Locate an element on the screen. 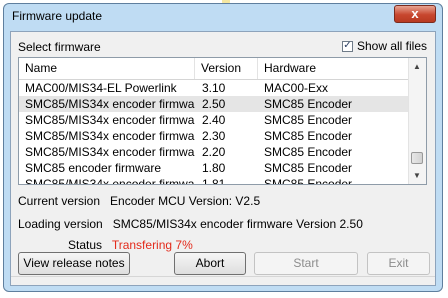 The width and height of the screenshot is (448, 298). checkbox-checked-icon: ✓ is located at coordinates (347, 46).